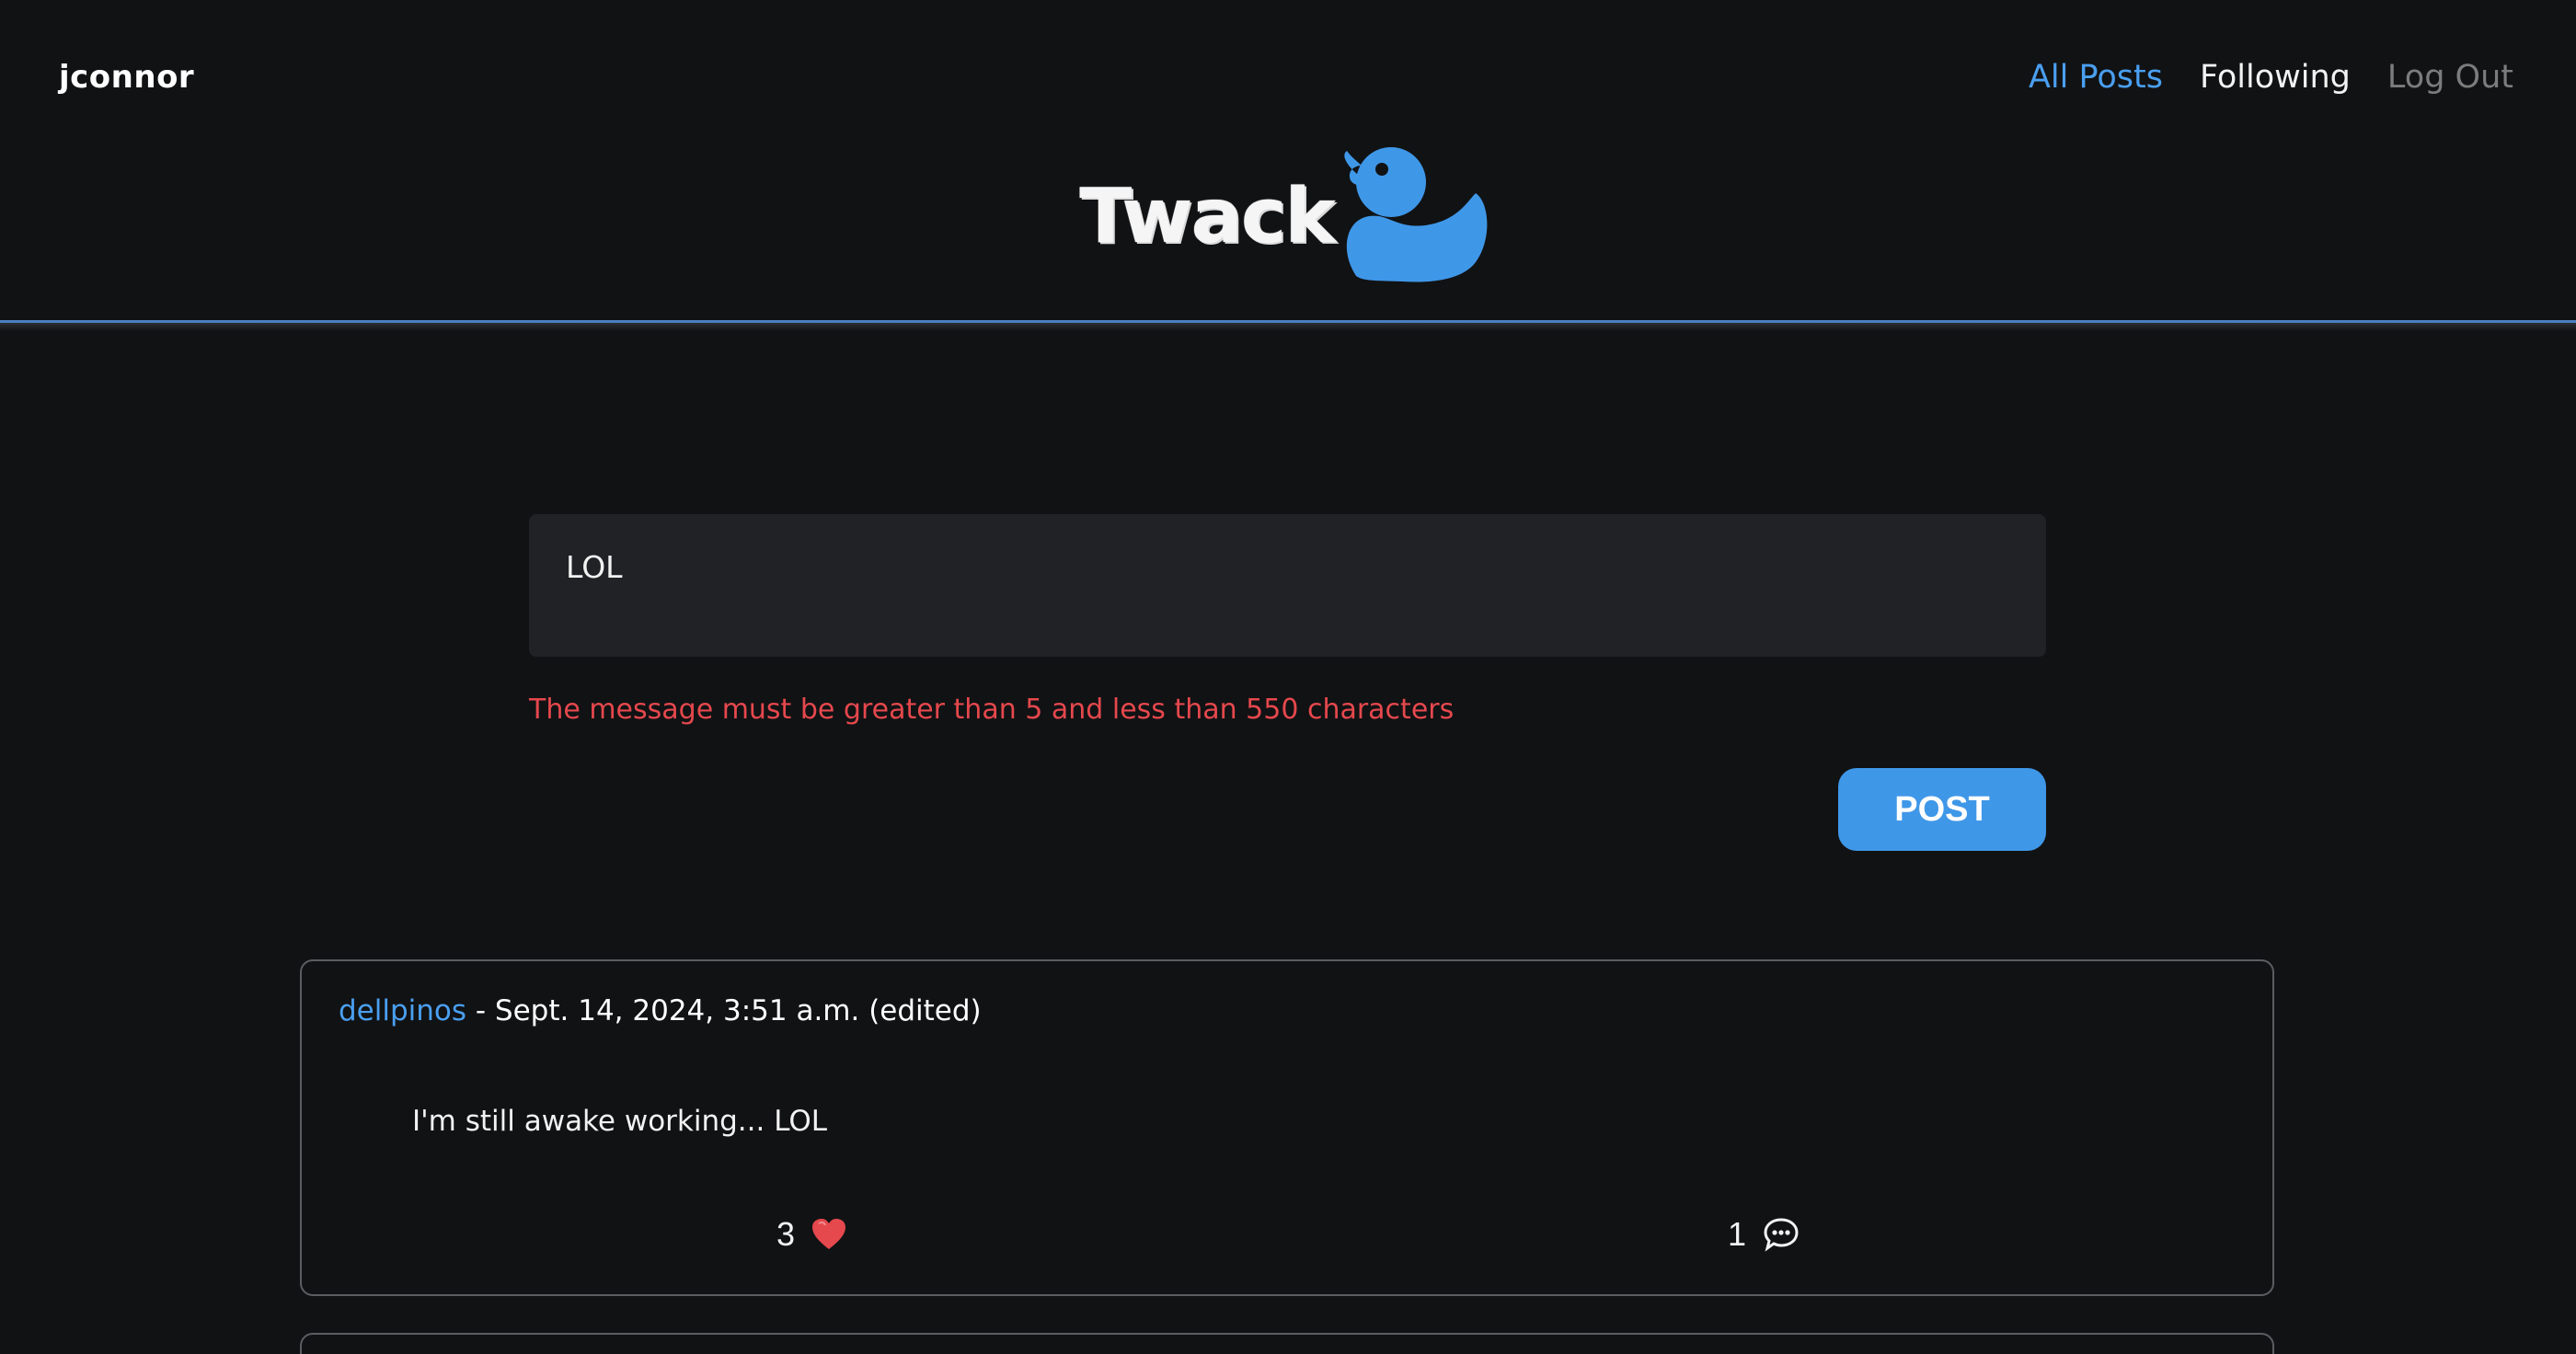 This screenshot has width=2576, height=1354. Describe the element at coordinates (2275, 78) in the screenshot. I see `nav-following-link: Following` at that location.